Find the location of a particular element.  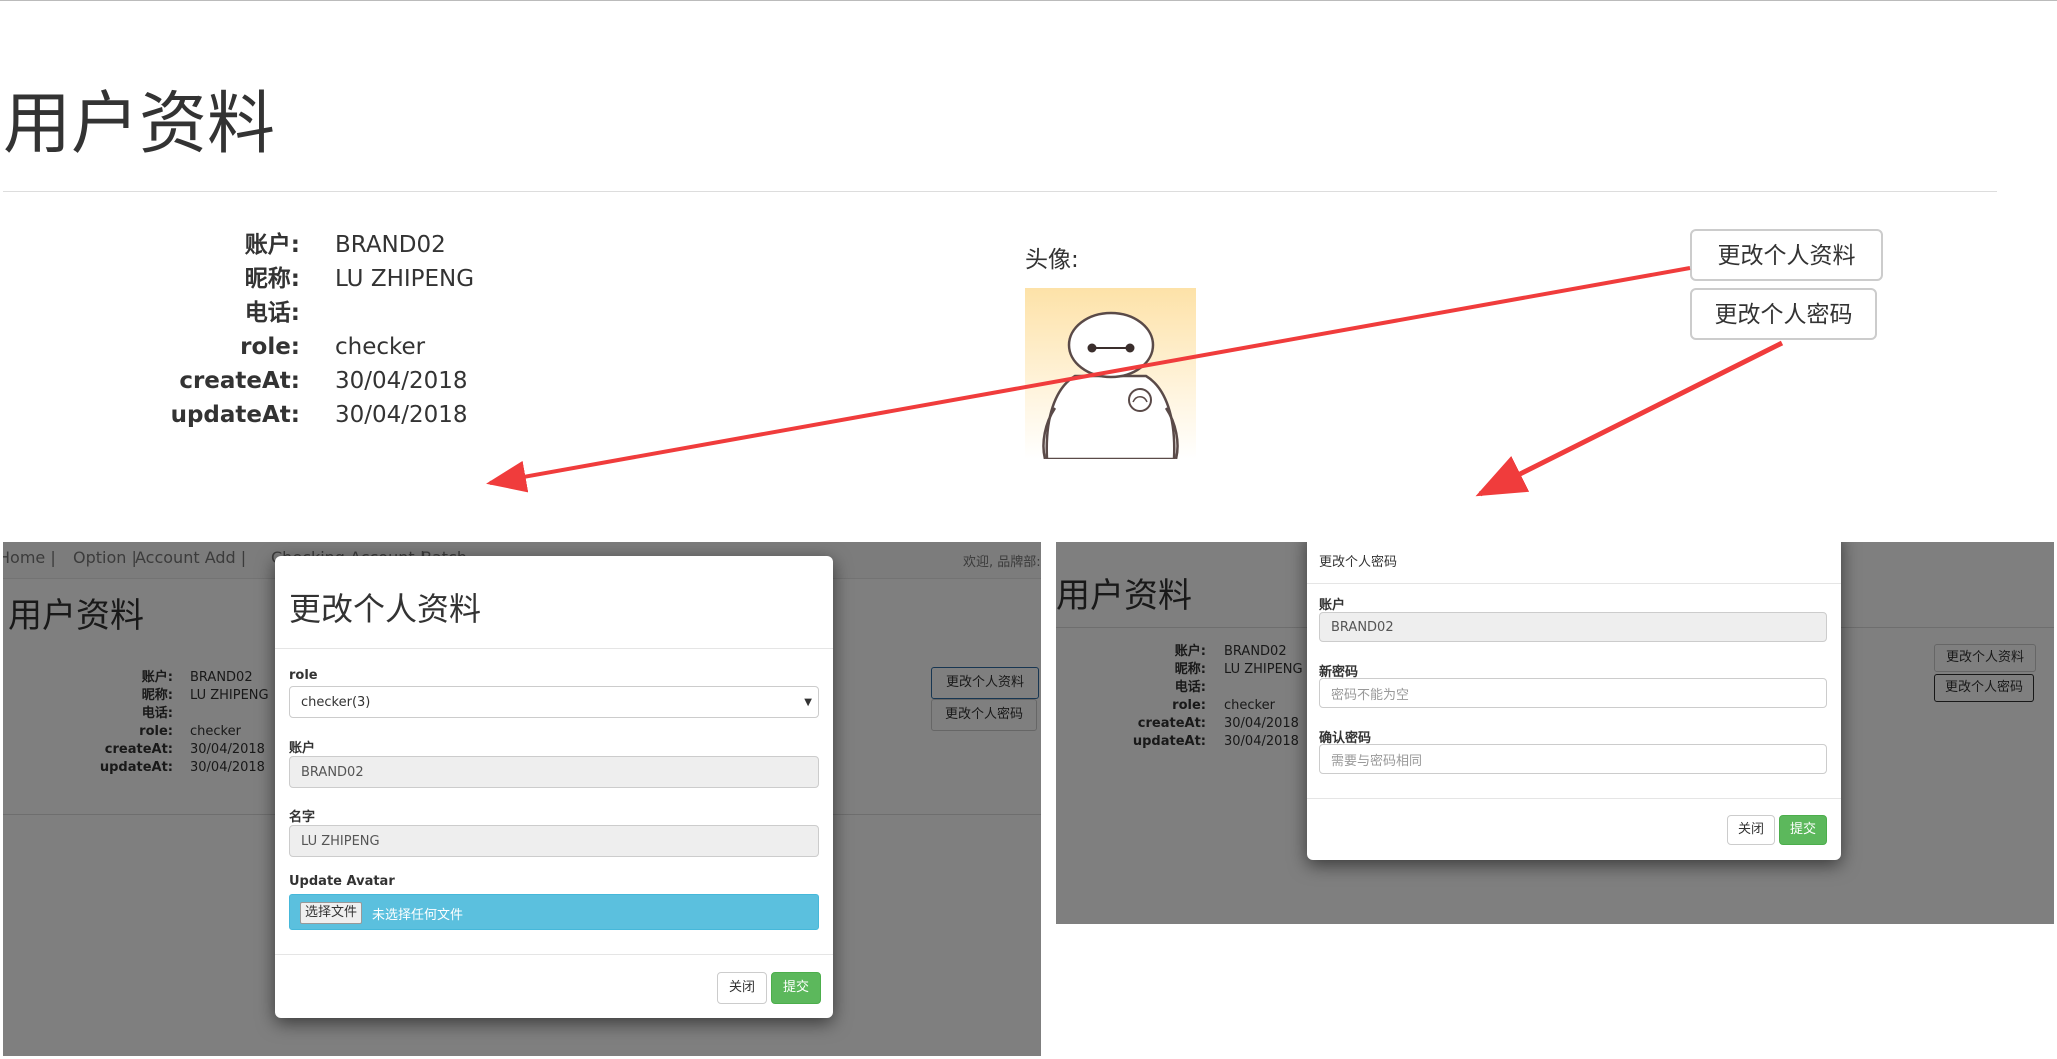

info-label: role: is located at coordinates (270, 347).